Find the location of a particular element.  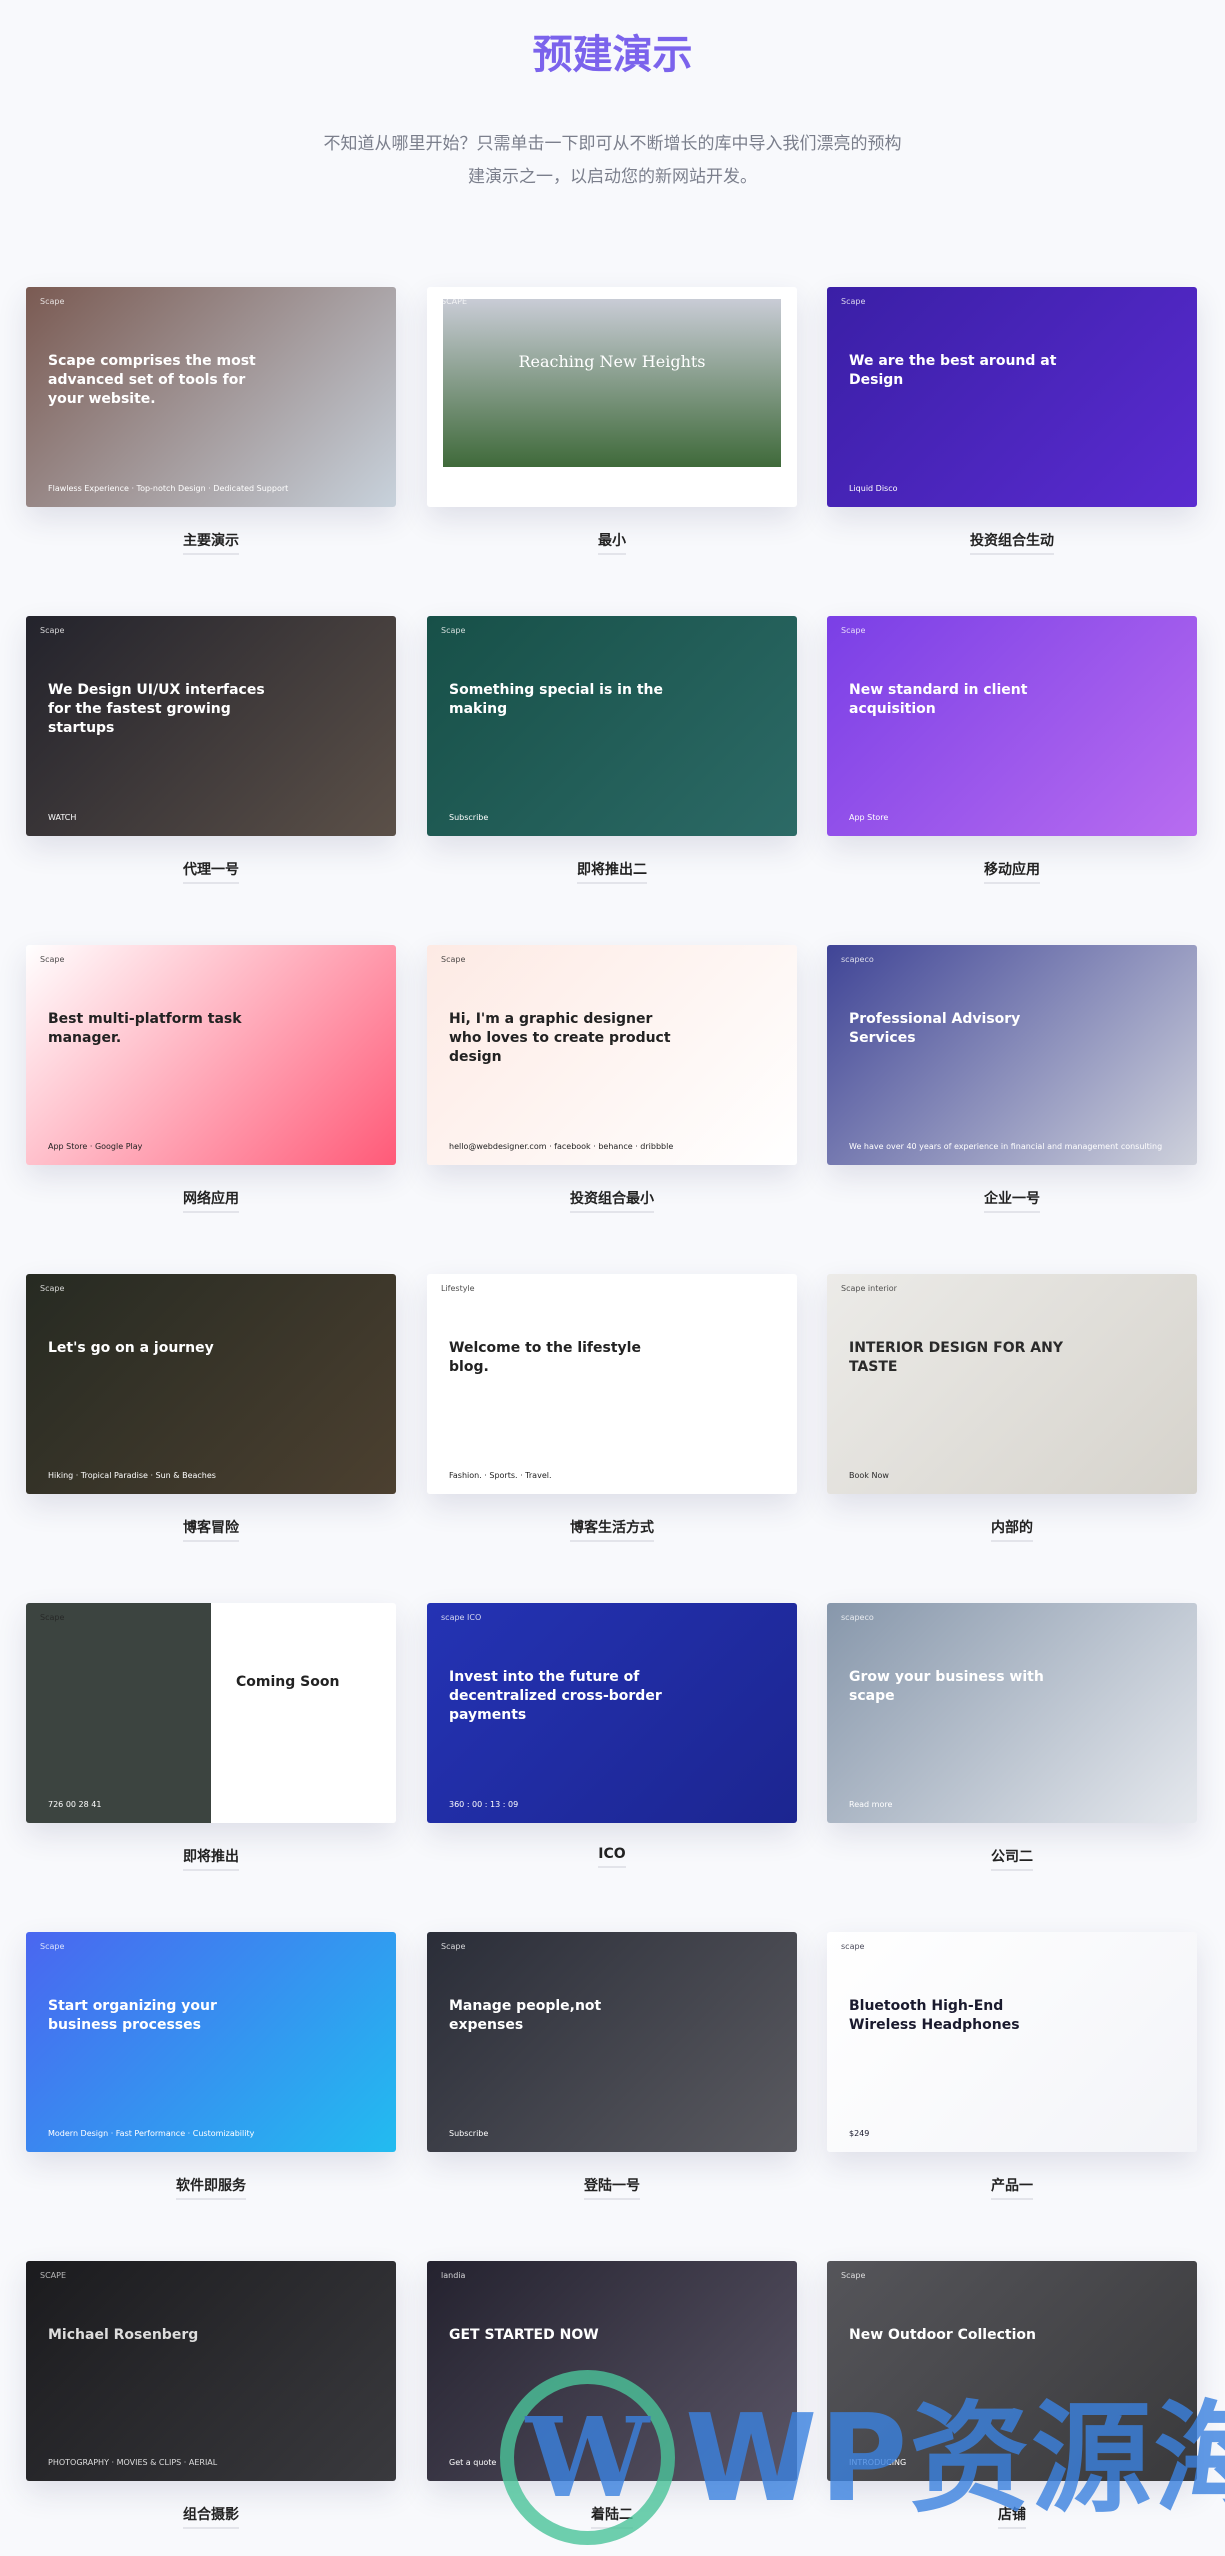

subtitle-line: 建演示之一，以启动您的新网站开发。 is located at coordinates (612, 177).